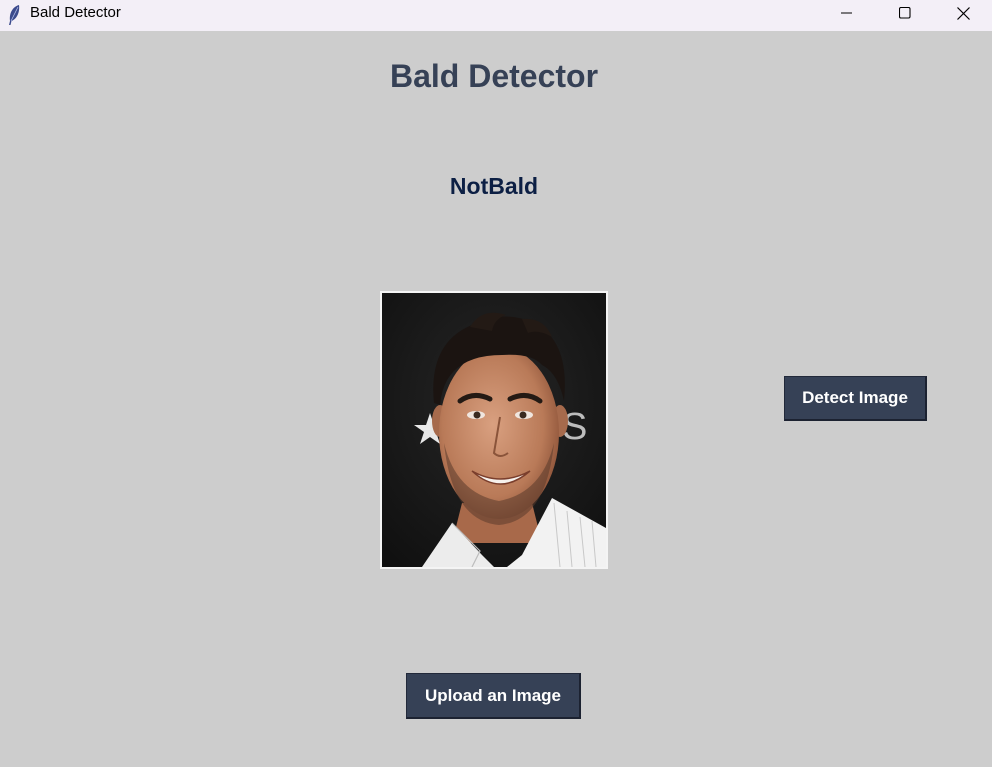  What do you see at coordinates (75, 12) in the screenshot?
I see `window-title: Bald Detector` at bounding box center [75, 12].